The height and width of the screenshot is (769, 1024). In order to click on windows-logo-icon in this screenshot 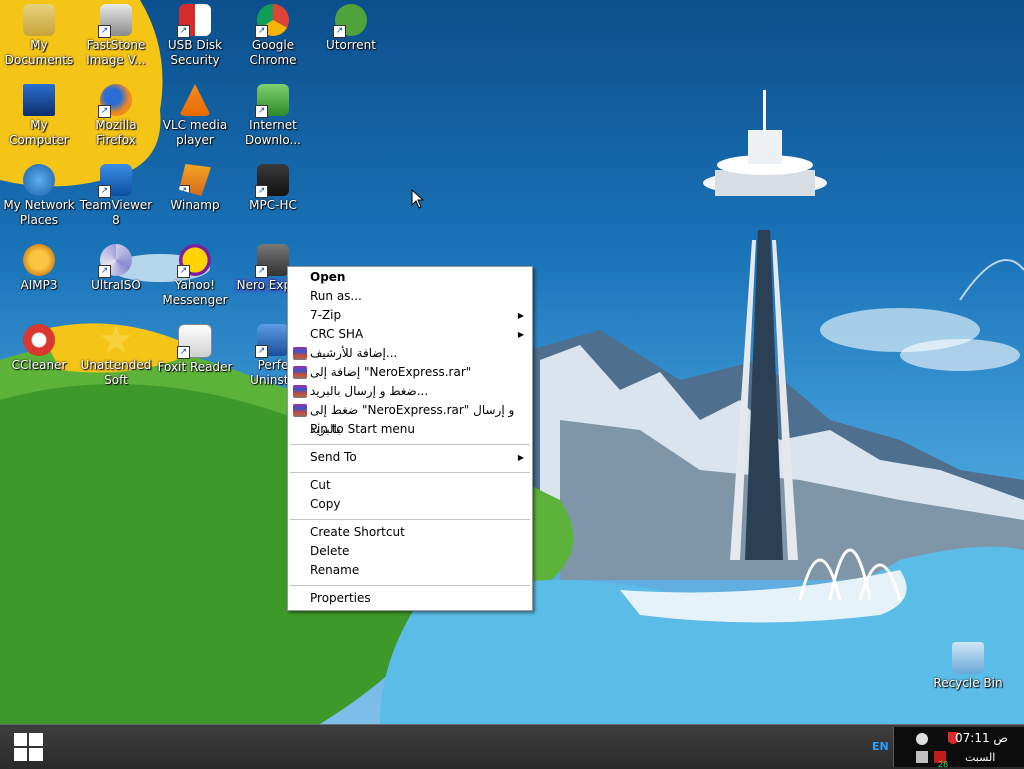, I will do `click(28, 747)`.